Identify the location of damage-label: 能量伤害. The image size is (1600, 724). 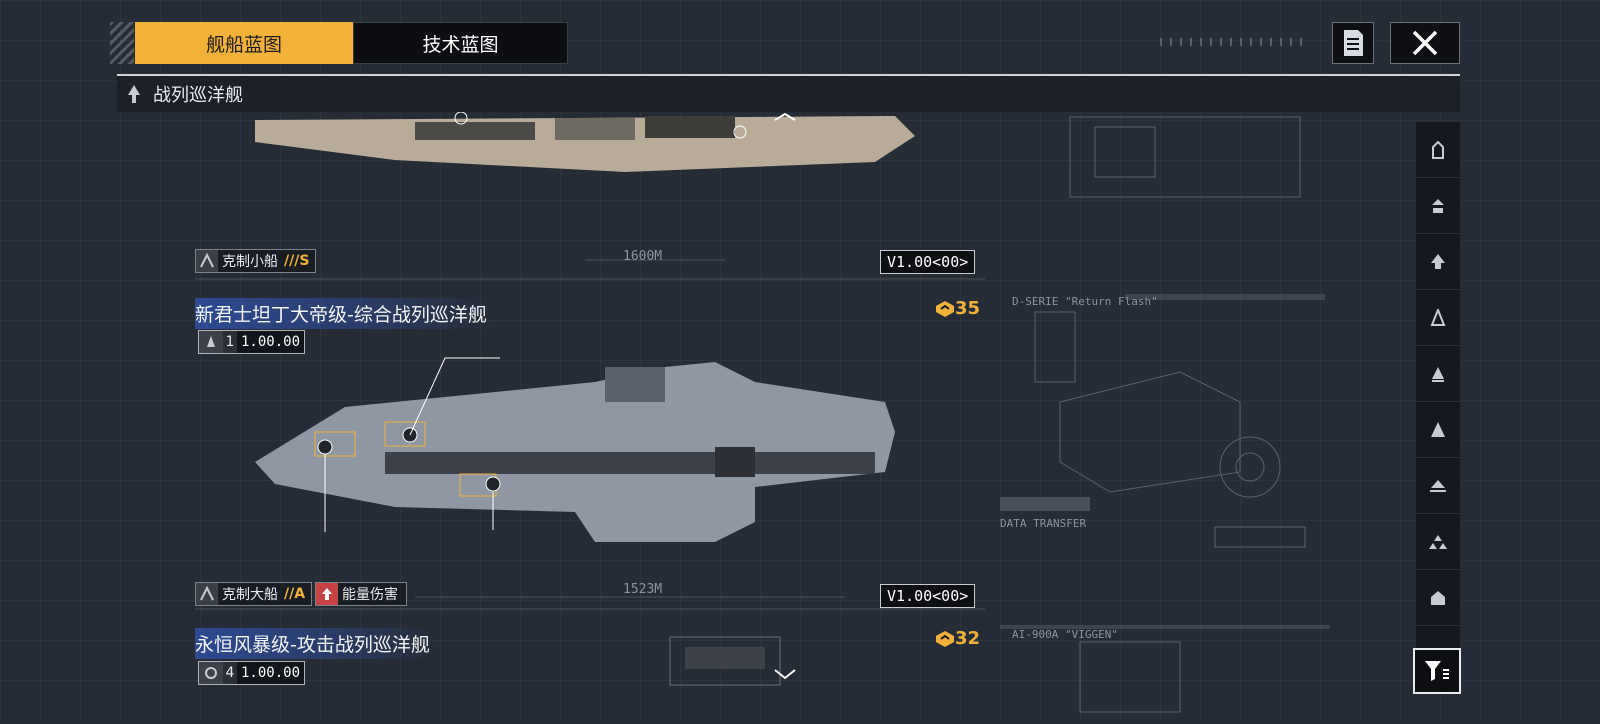
(370, 595).